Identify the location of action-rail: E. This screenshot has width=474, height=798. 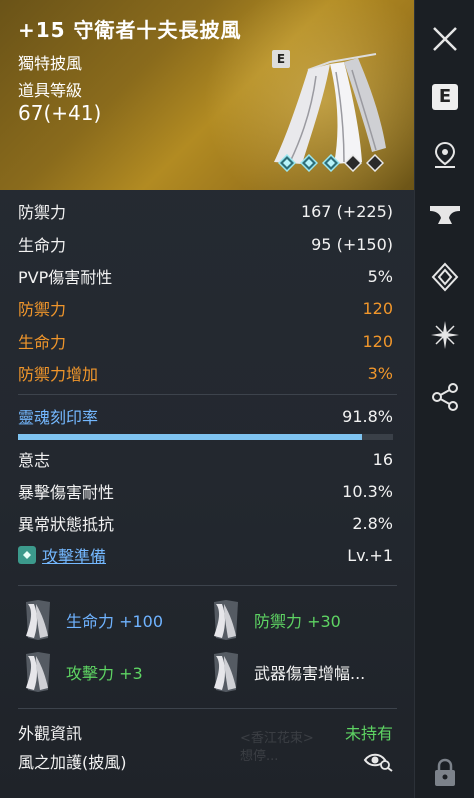
(444, 399).